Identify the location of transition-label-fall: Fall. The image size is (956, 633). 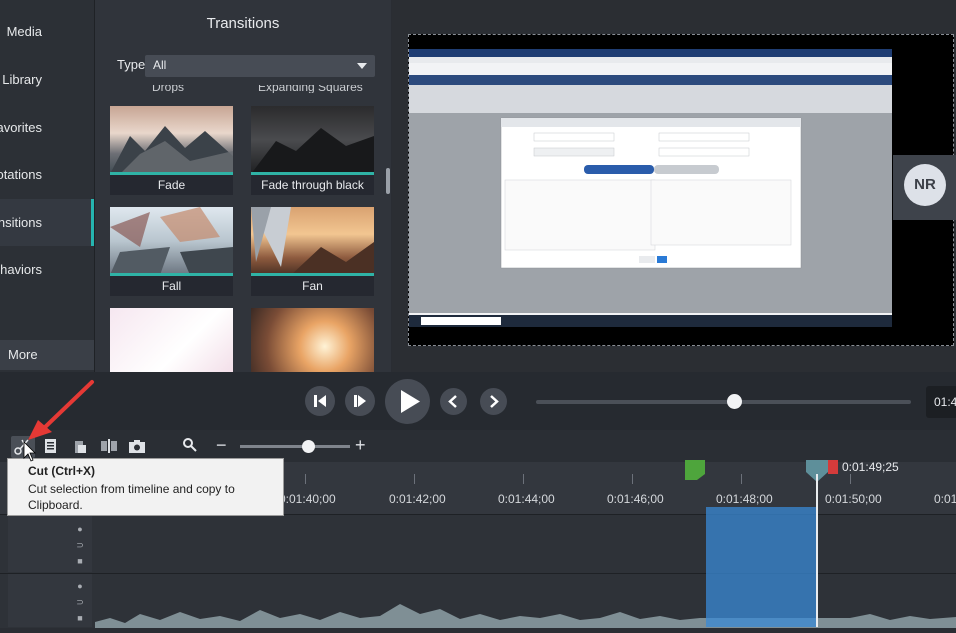
(171, 286).